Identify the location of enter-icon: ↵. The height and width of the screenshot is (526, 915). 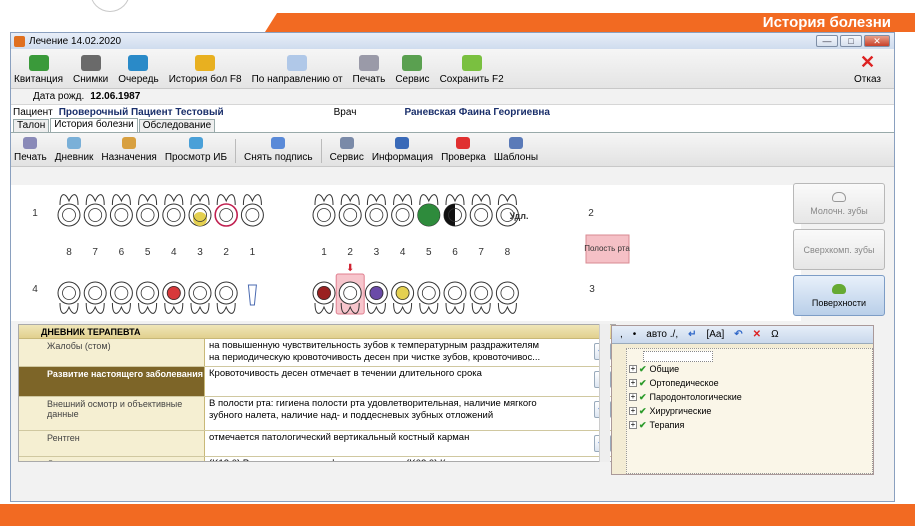
(692, 334).